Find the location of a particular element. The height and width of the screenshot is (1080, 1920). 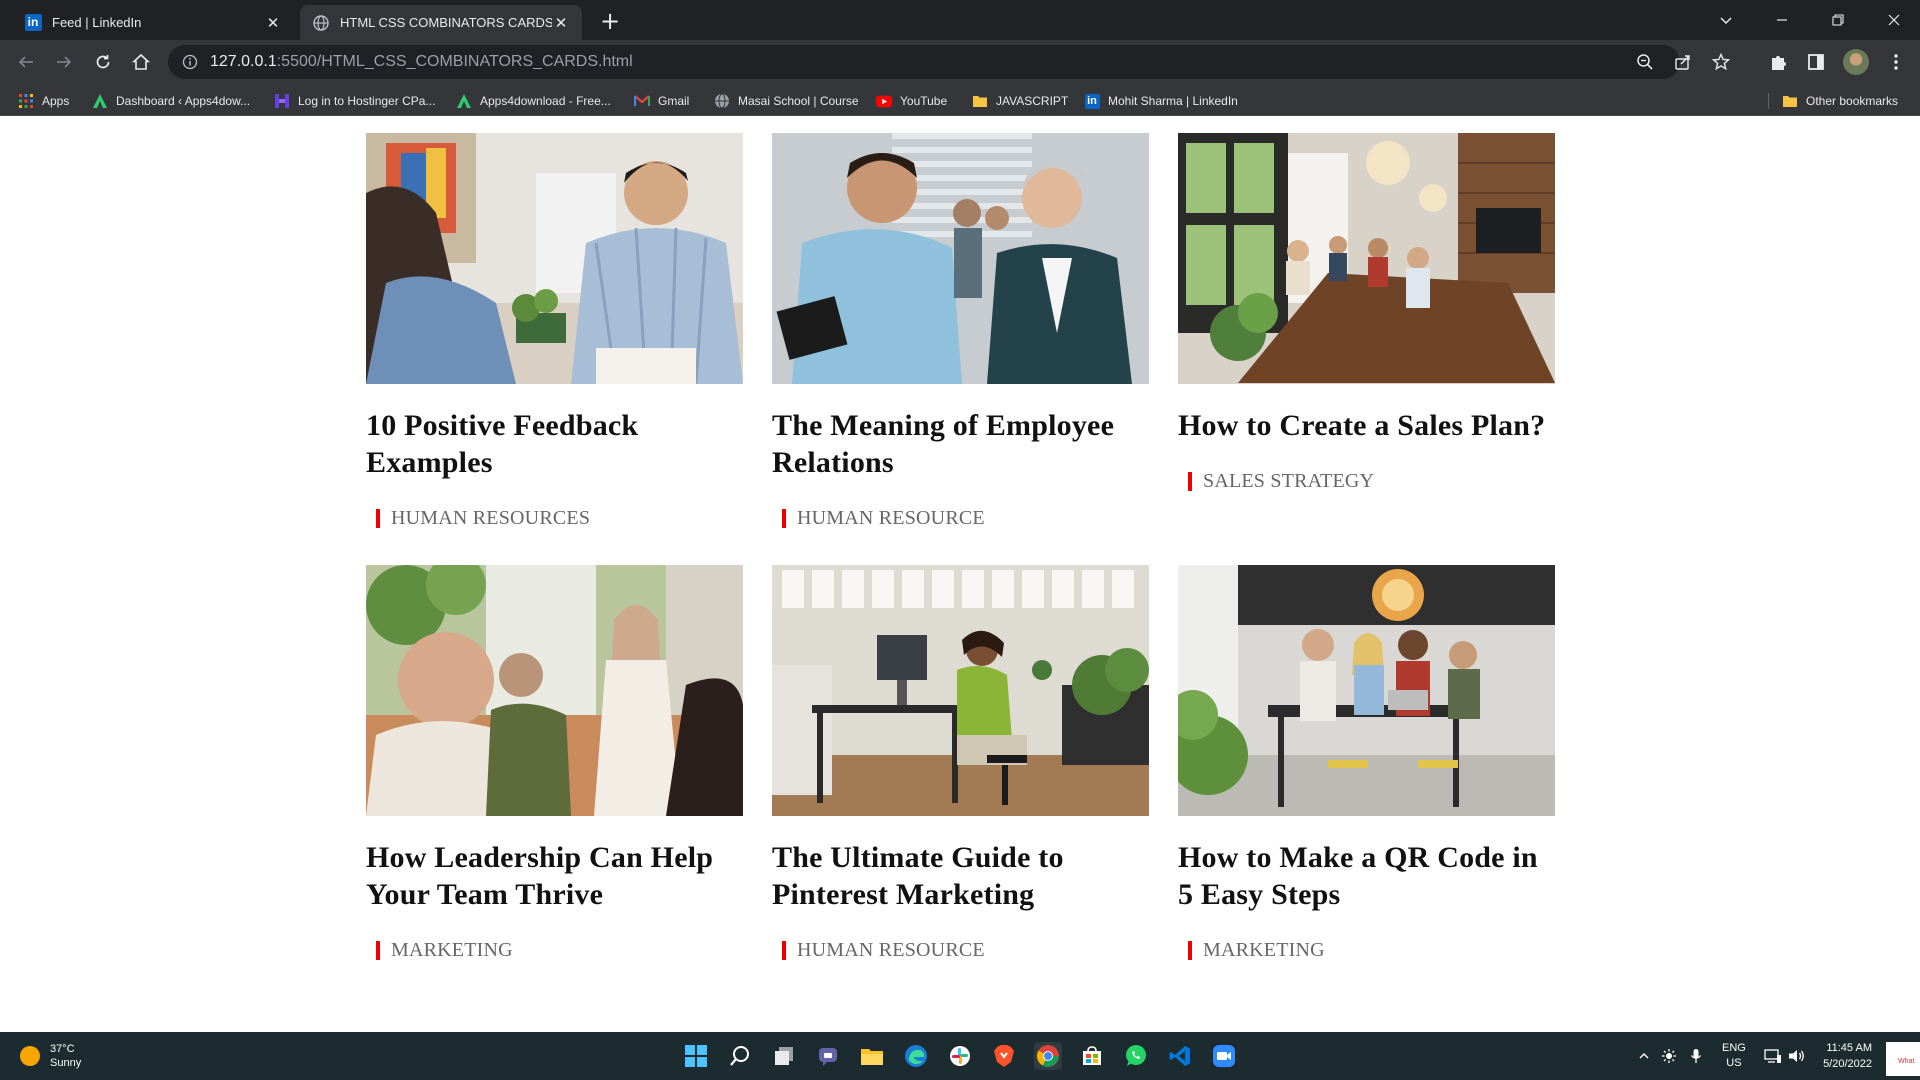

bookmark-masai-school: Masai School | Course is located at coordinates (786, 101).